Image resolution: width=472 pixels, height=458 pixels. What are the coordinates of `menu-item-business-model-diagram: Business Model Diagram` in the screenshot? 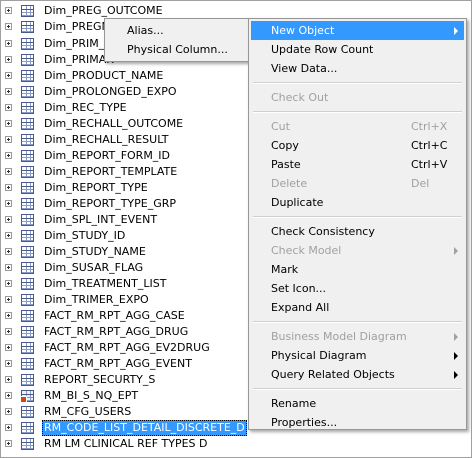 It's located at (357, 336).